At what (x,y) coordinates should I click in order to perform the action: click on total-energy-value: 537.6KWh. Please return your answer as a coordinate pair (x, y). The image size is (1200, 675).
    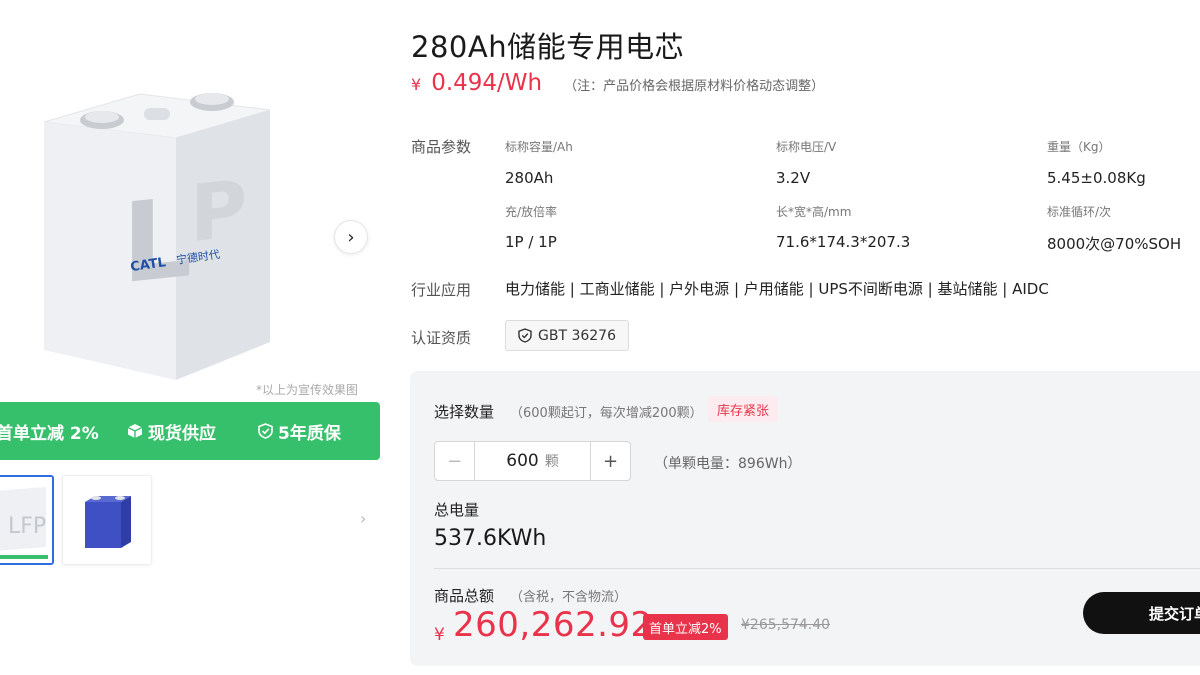
    Looking at the image, I should click on (490, 538).